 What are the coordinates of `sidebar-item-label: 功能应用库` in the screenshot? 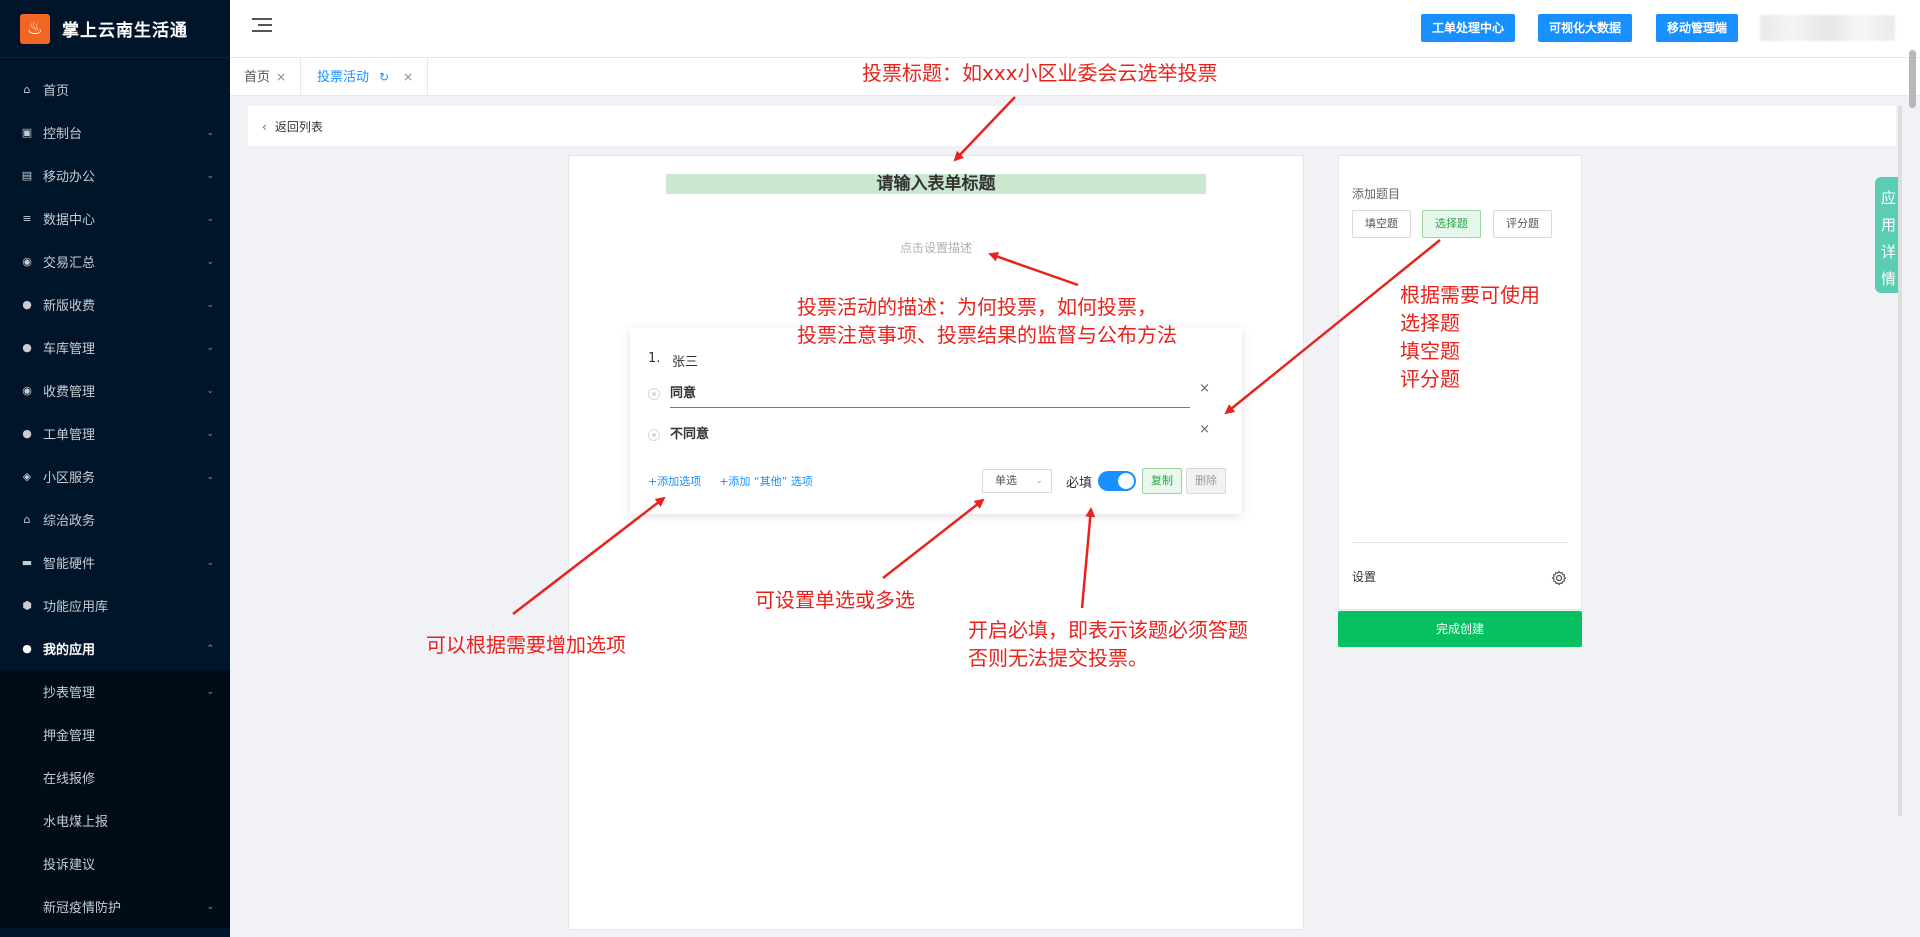 It's located at (76, 607).